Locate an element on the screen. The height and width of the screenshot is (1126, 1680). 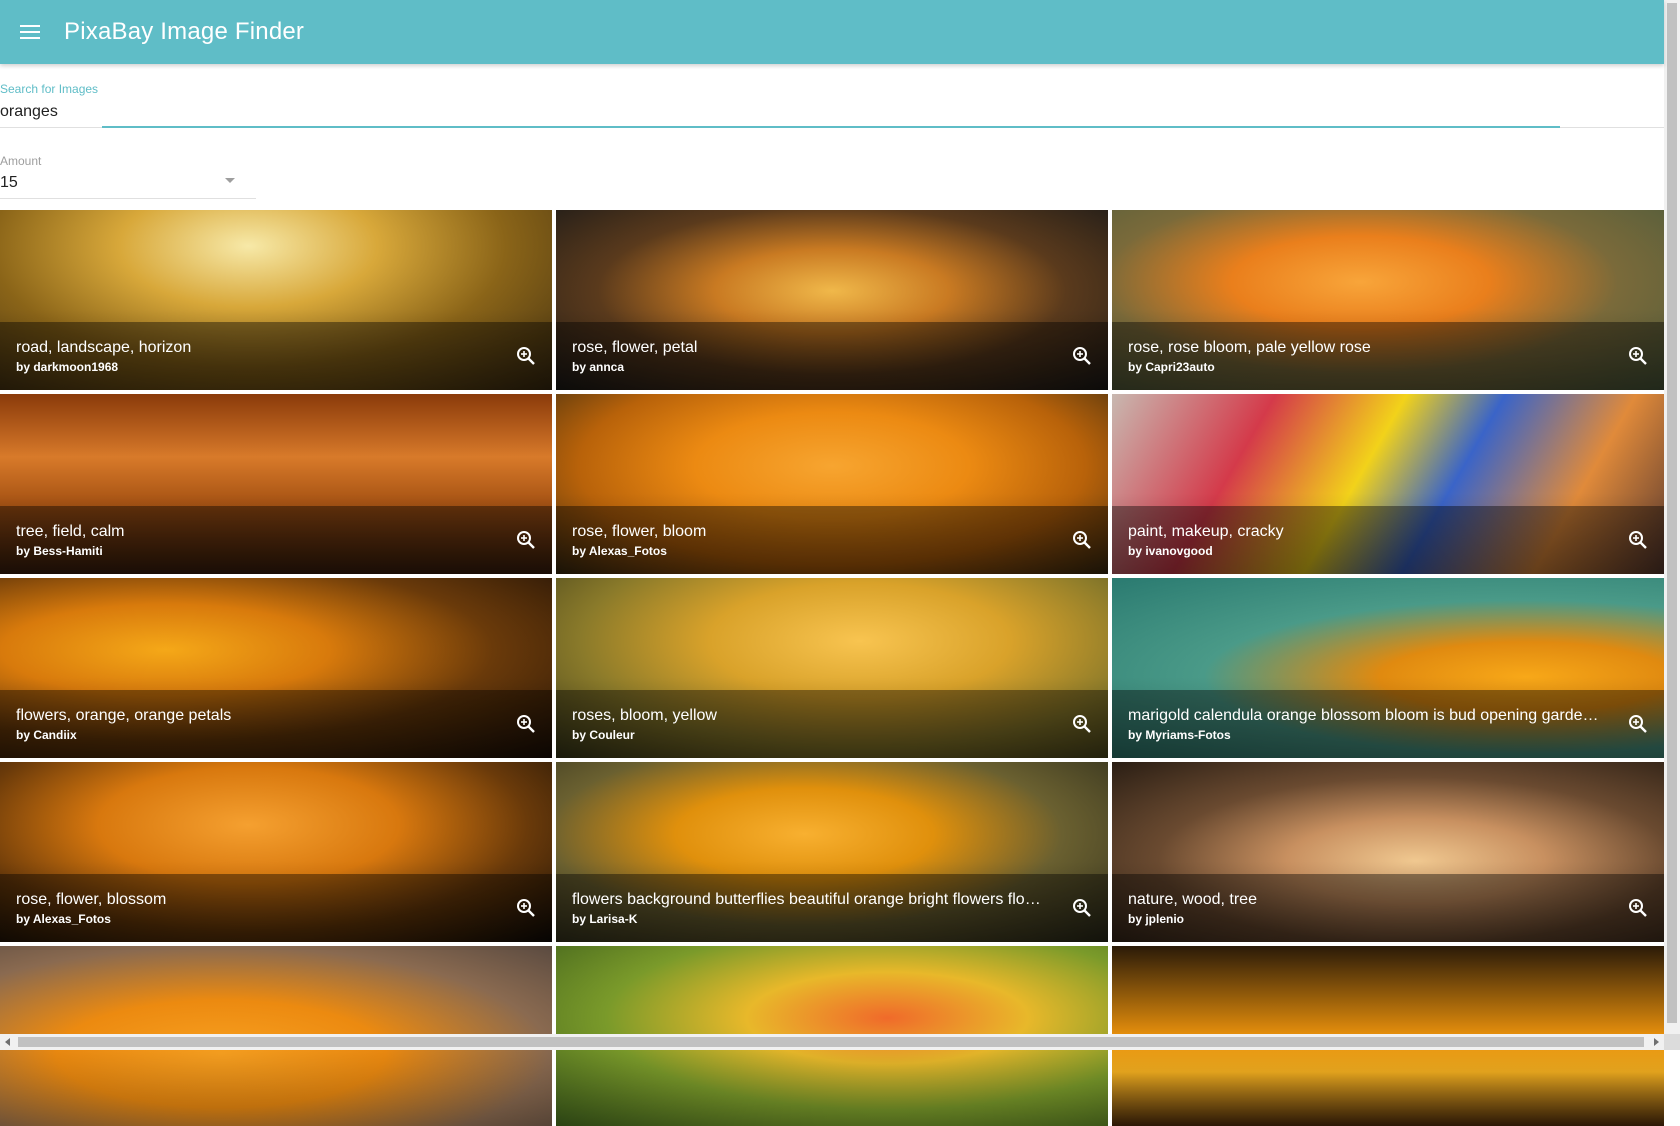
menu-button is located at coordinates (30, 32).